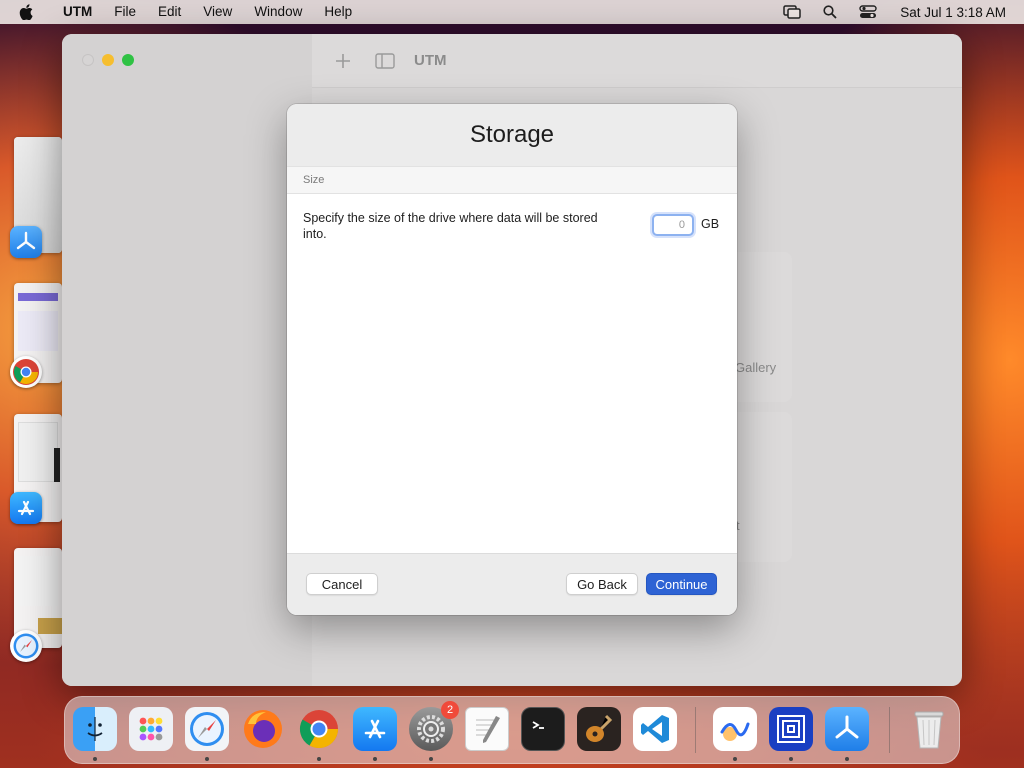 This screenshot has height=768, width=1024. What do you see at coordinates (26, 508) in the screenshot?
I see `app-store-stage-icon` at bounding box center [26, 508].